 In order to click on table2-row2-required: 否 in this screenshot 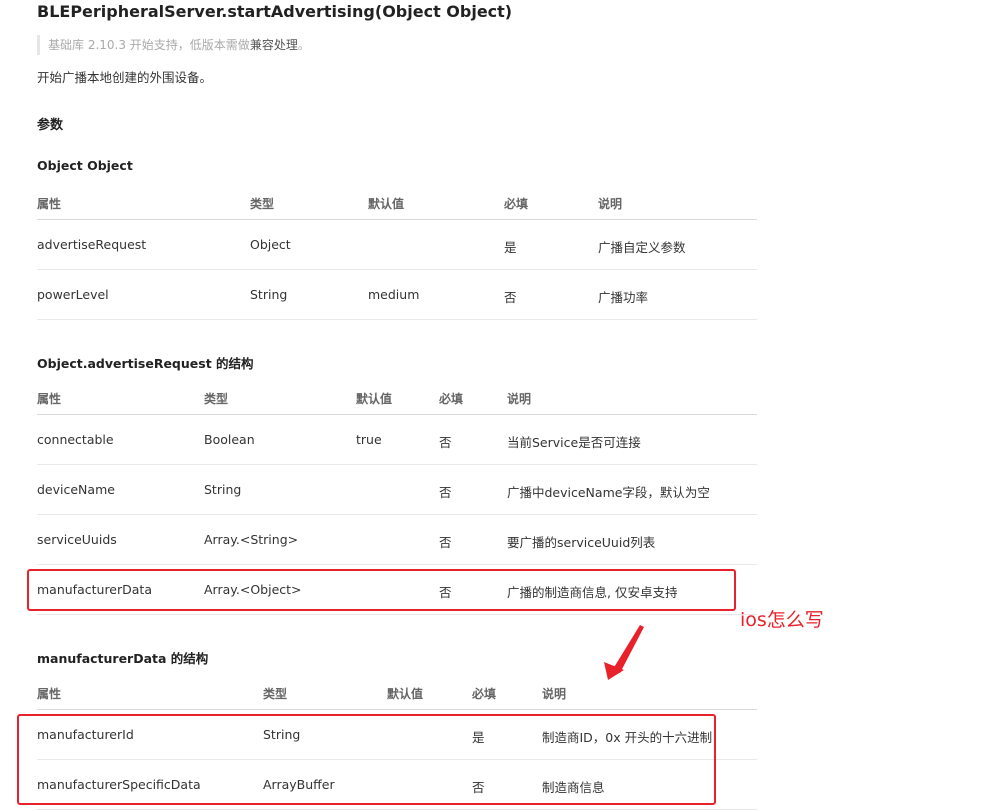, I will do `click(445, 492)`.